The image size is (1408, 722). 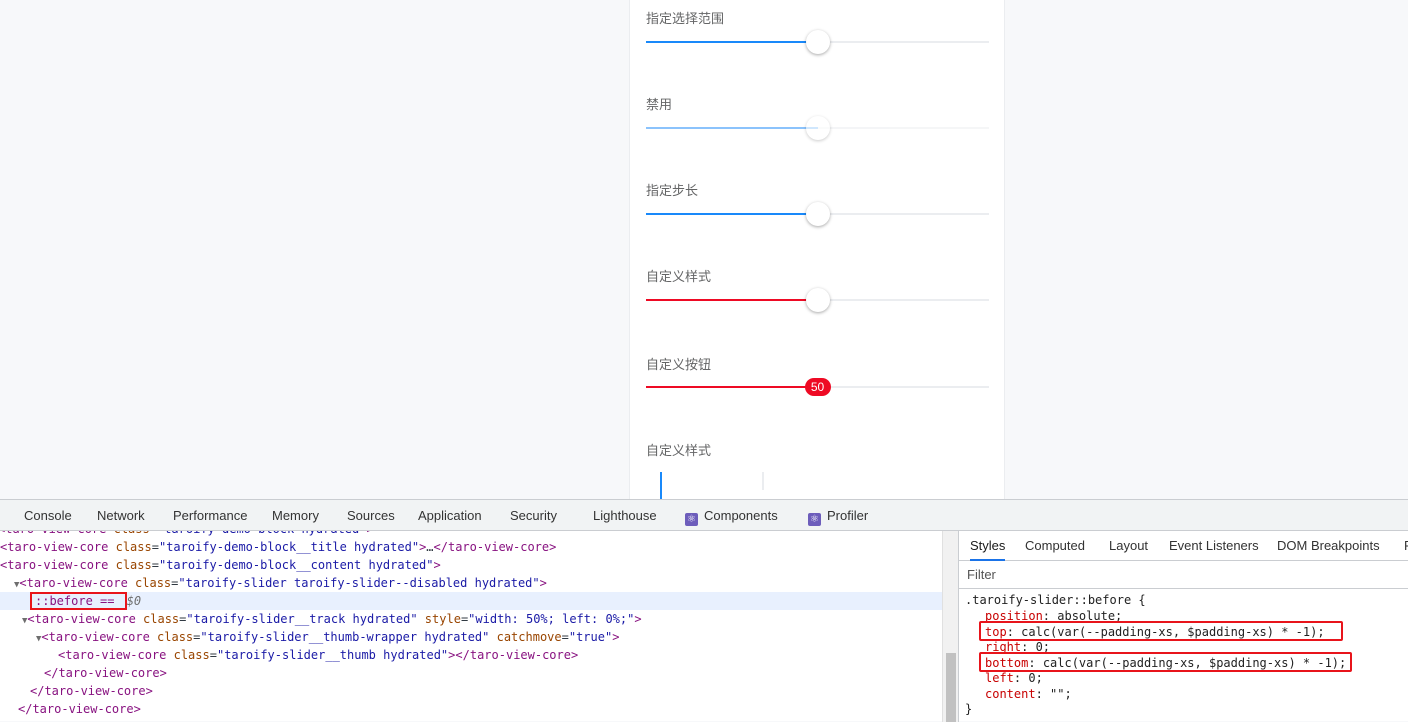 I want to click on css-declaration: content: "";, so click(x=1028, y=694).